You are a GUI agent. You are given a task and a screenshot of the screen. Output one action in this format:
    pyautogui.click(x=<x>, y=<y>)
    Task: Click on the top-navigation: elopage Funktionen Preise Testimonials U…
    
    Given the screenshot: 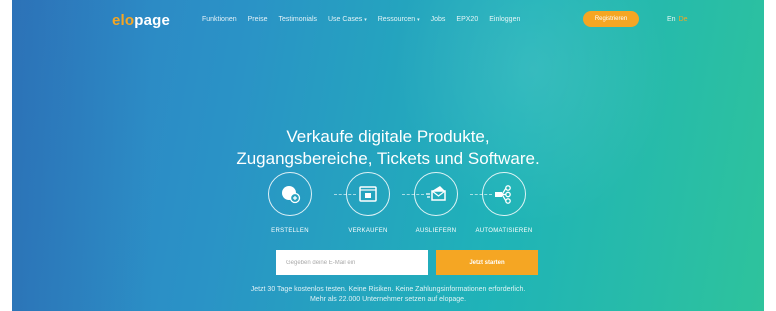 What is the action you would take?
    pyautogui.click(x=388, y=20)
    